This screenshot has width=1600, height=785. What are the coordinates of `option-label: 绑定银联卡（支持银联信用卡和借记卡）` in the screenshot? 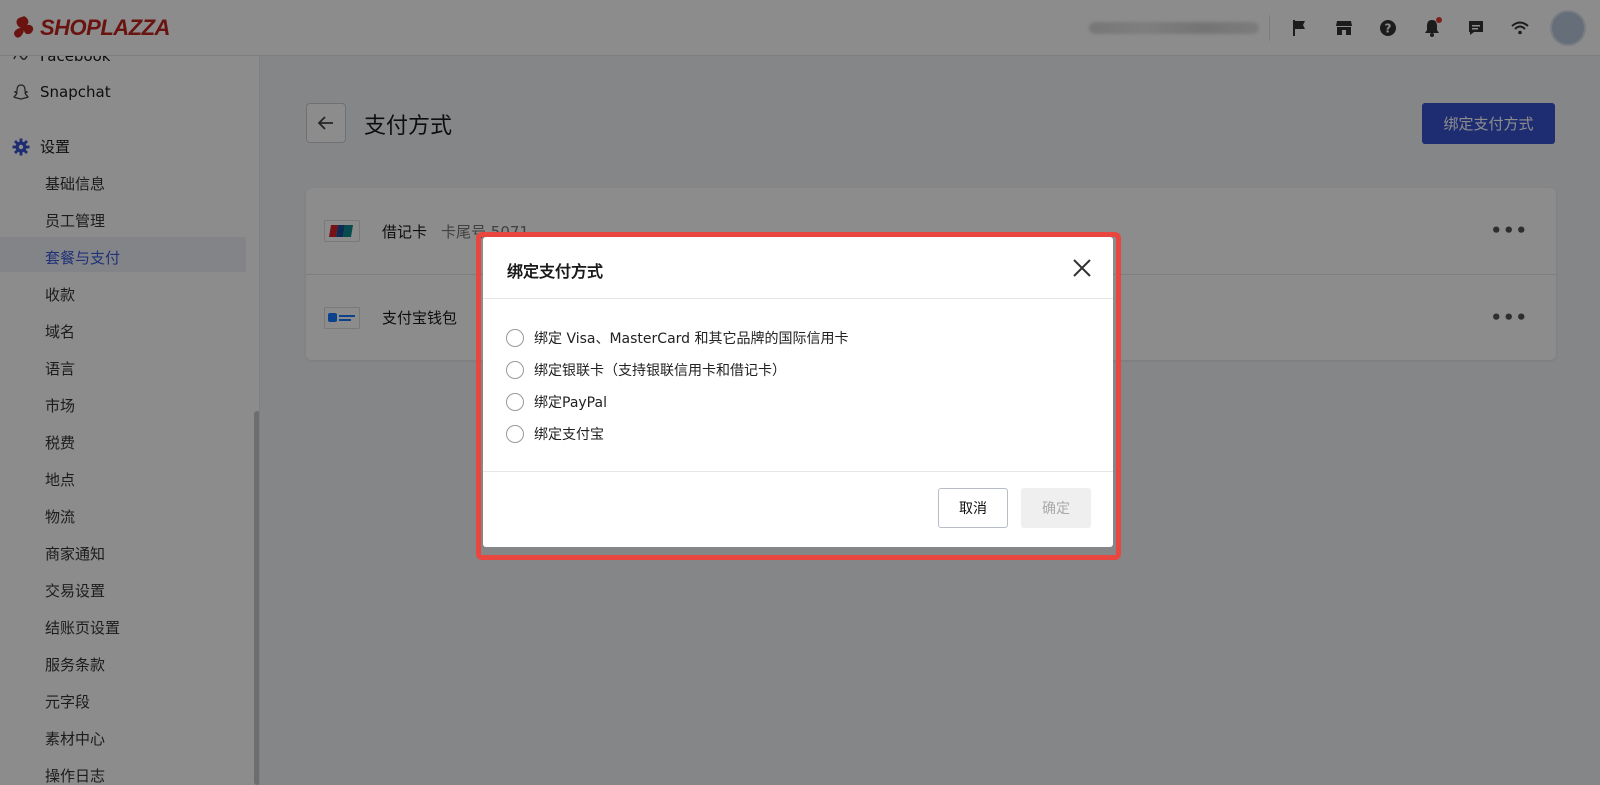 It's located at (660, 371).